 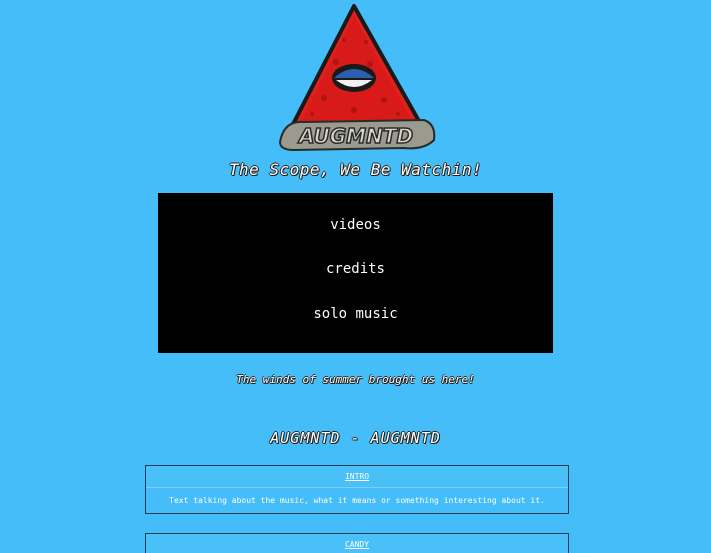 What do you see at coordinates (355, 379) in the screenshot?
I see `sub-tagline: The winds of summer brought us here!` at bounding box center [355, 379].